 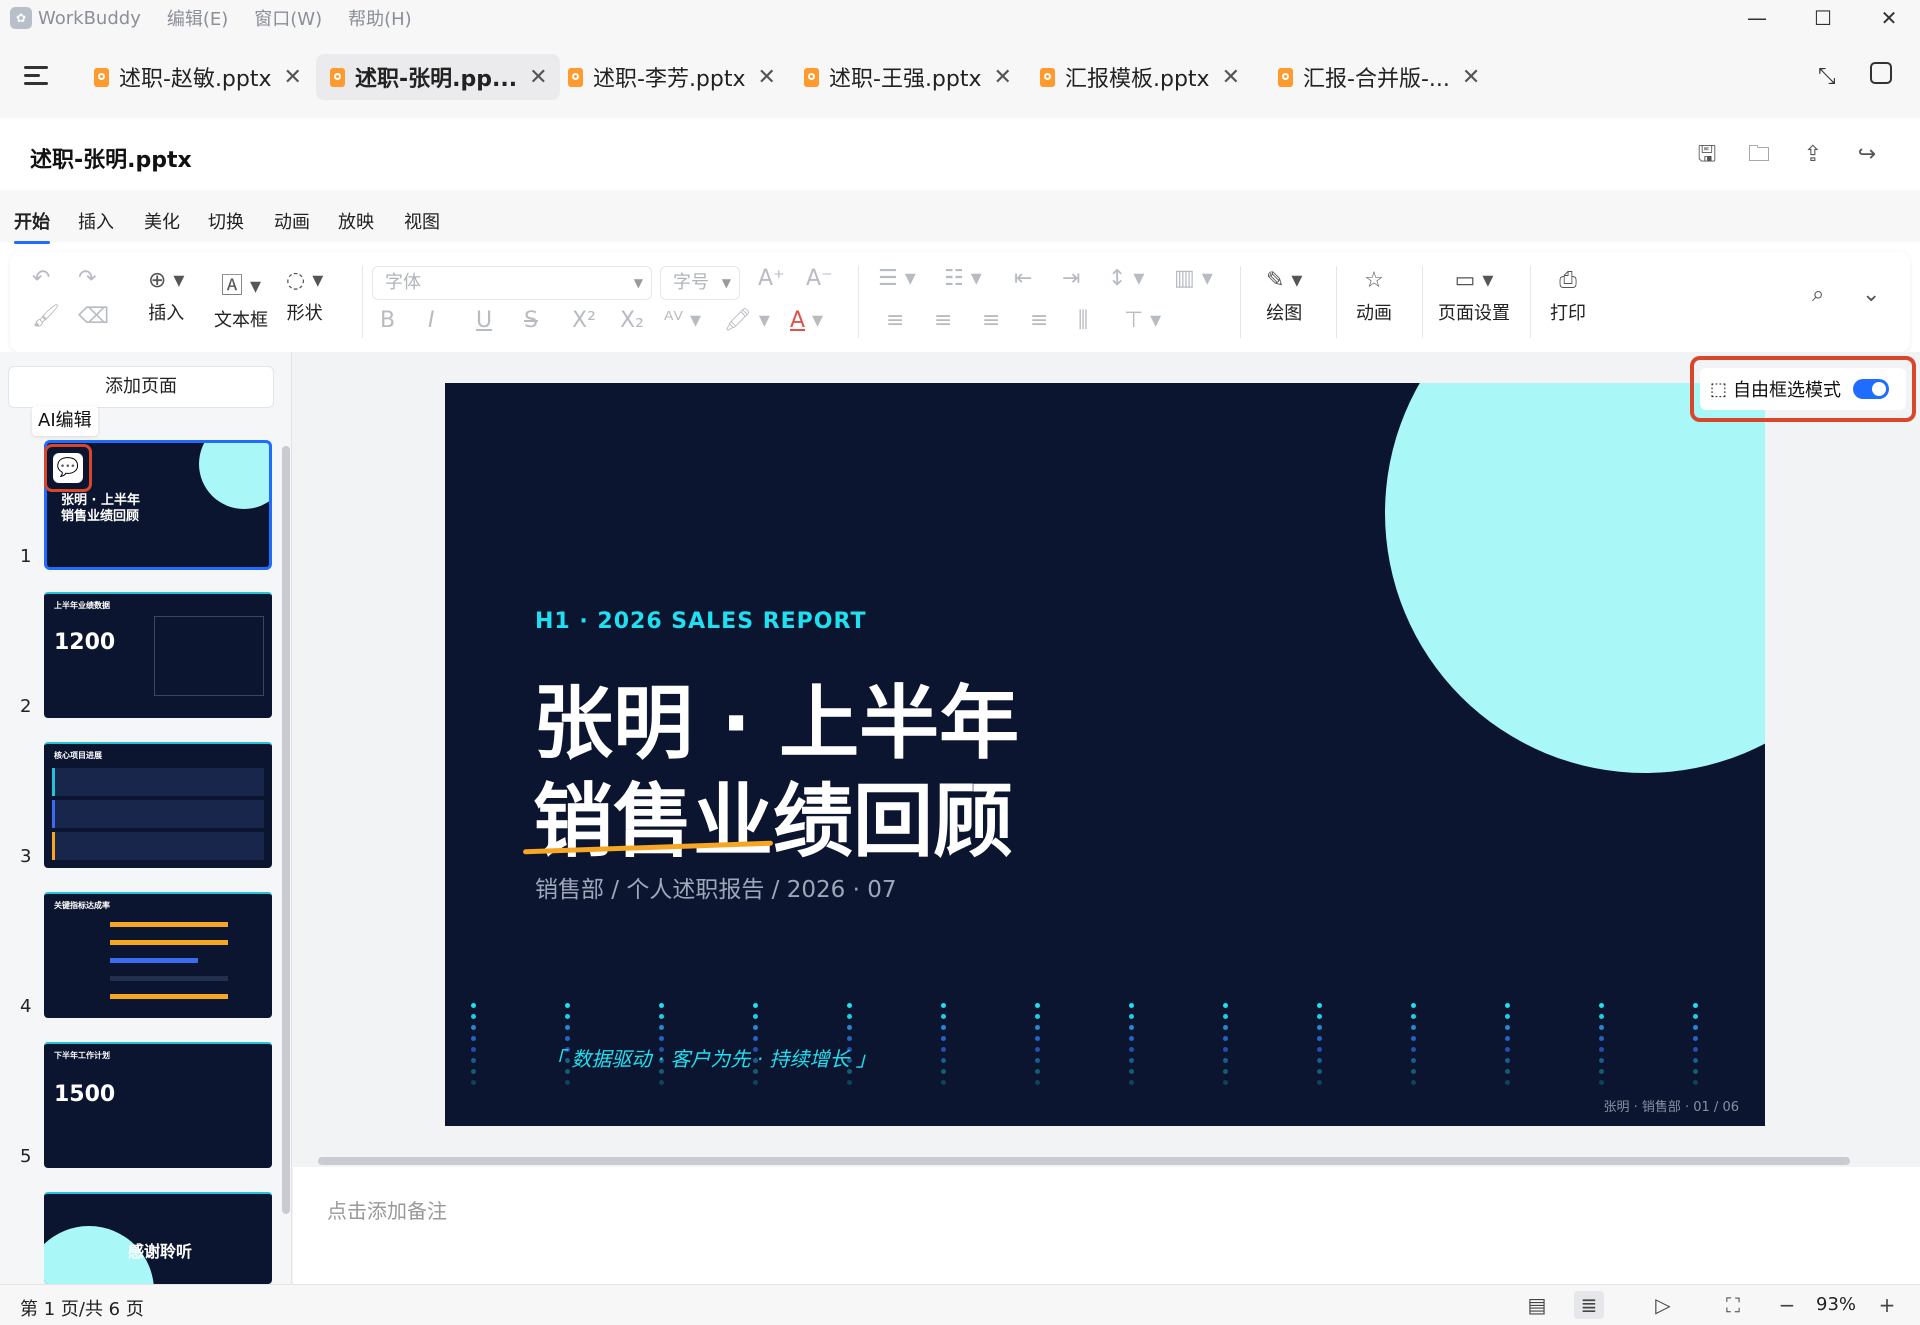 I want to click on sidebar-toggle-icon, so click(x=1881, y=73).